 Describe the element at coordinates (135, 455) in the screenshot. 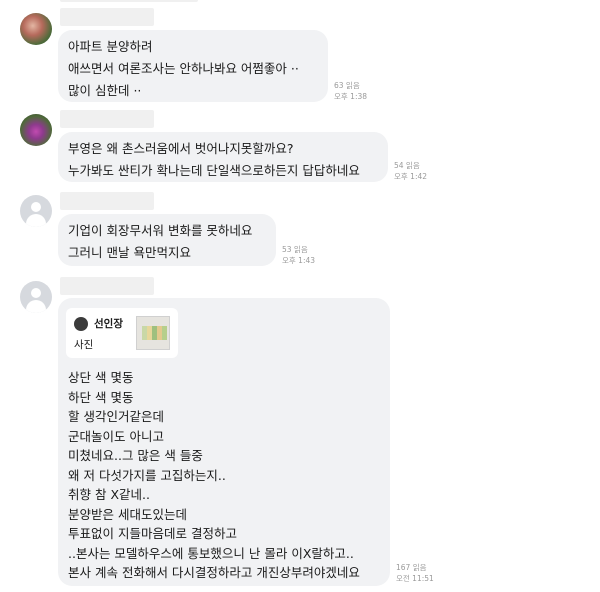

I see `message-line: 미쳤네요..그 많은 색 들중` at that location.